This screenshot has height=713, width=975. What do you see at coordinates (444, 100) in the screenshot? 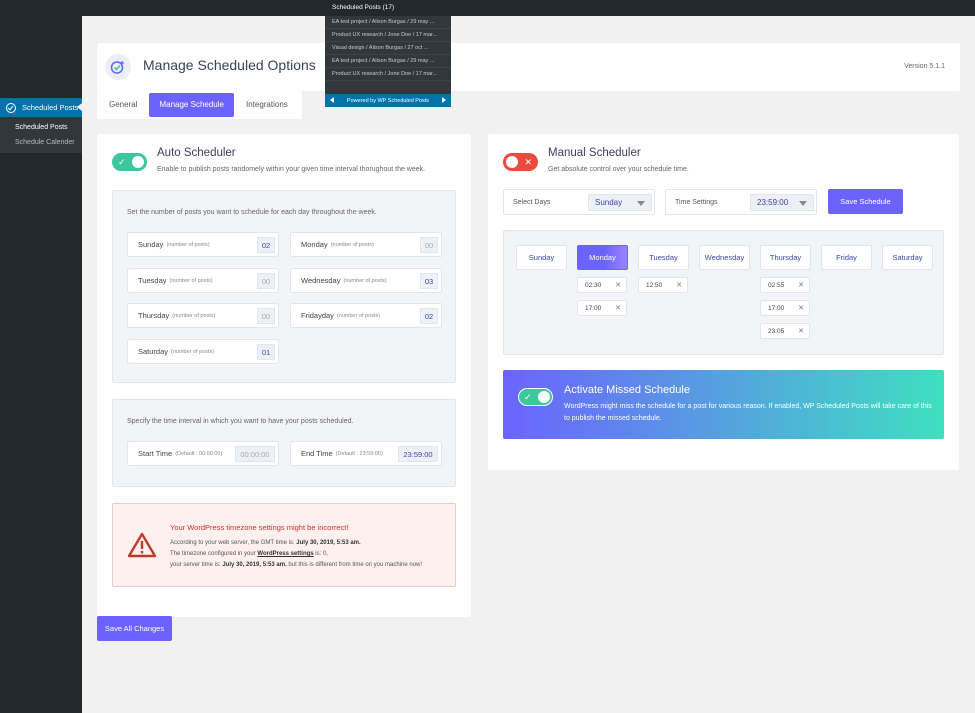
I see `next-arrow-icon` at bounding box center [444, 100].